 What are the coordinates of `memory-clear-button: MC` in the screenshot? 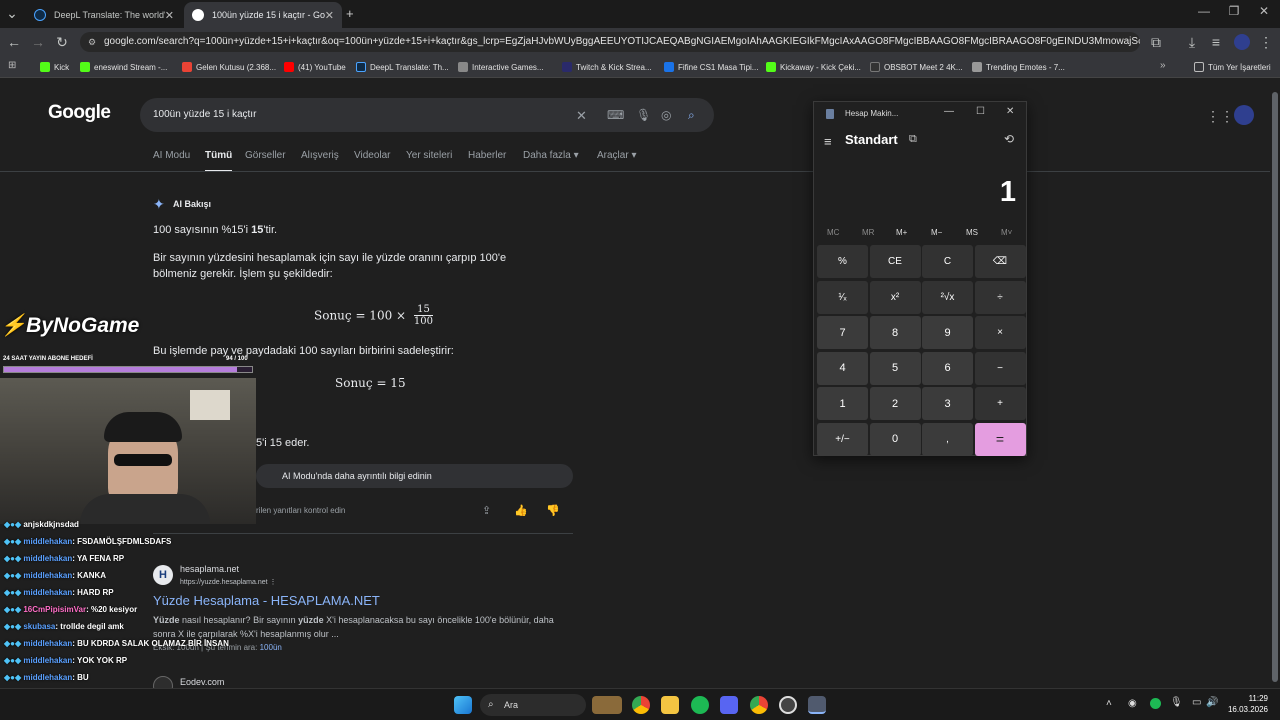 It's located at (833, 232).